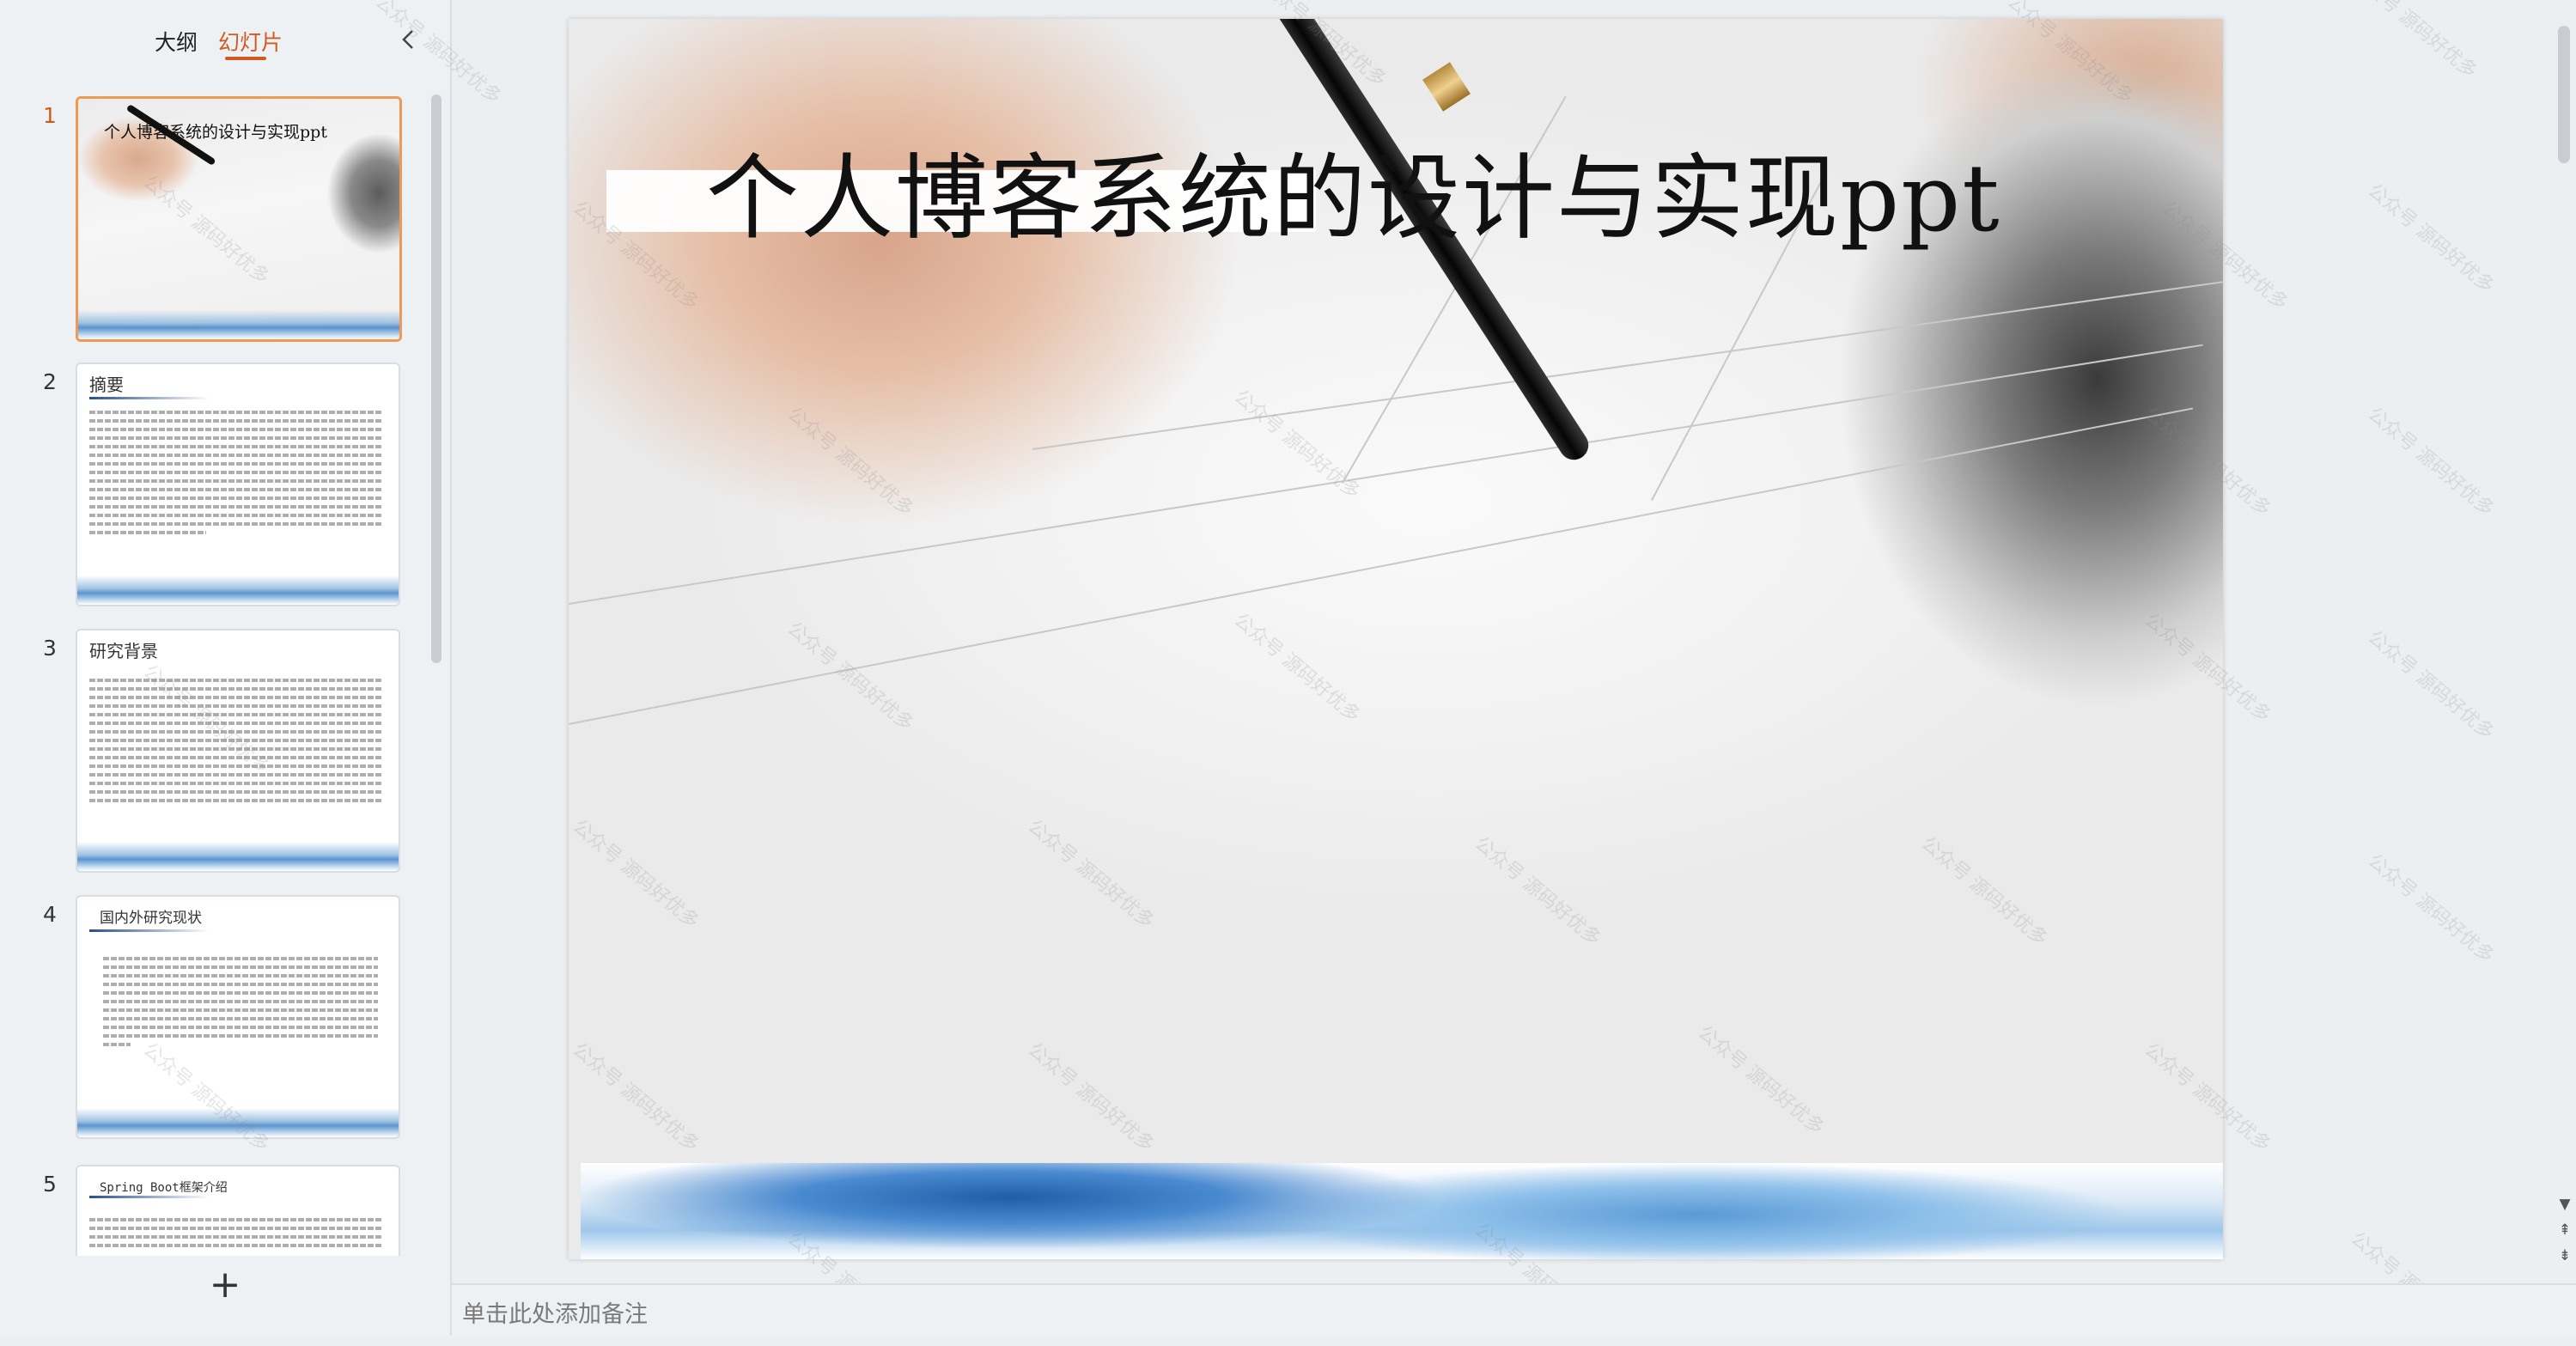 Image resolution: width=2576 pixels, height=1346 pixels. What do you see at coordinates (436, 378) in the screenshot?
I see `thumbnail-scrollbar` at bounding box center [436, 378].